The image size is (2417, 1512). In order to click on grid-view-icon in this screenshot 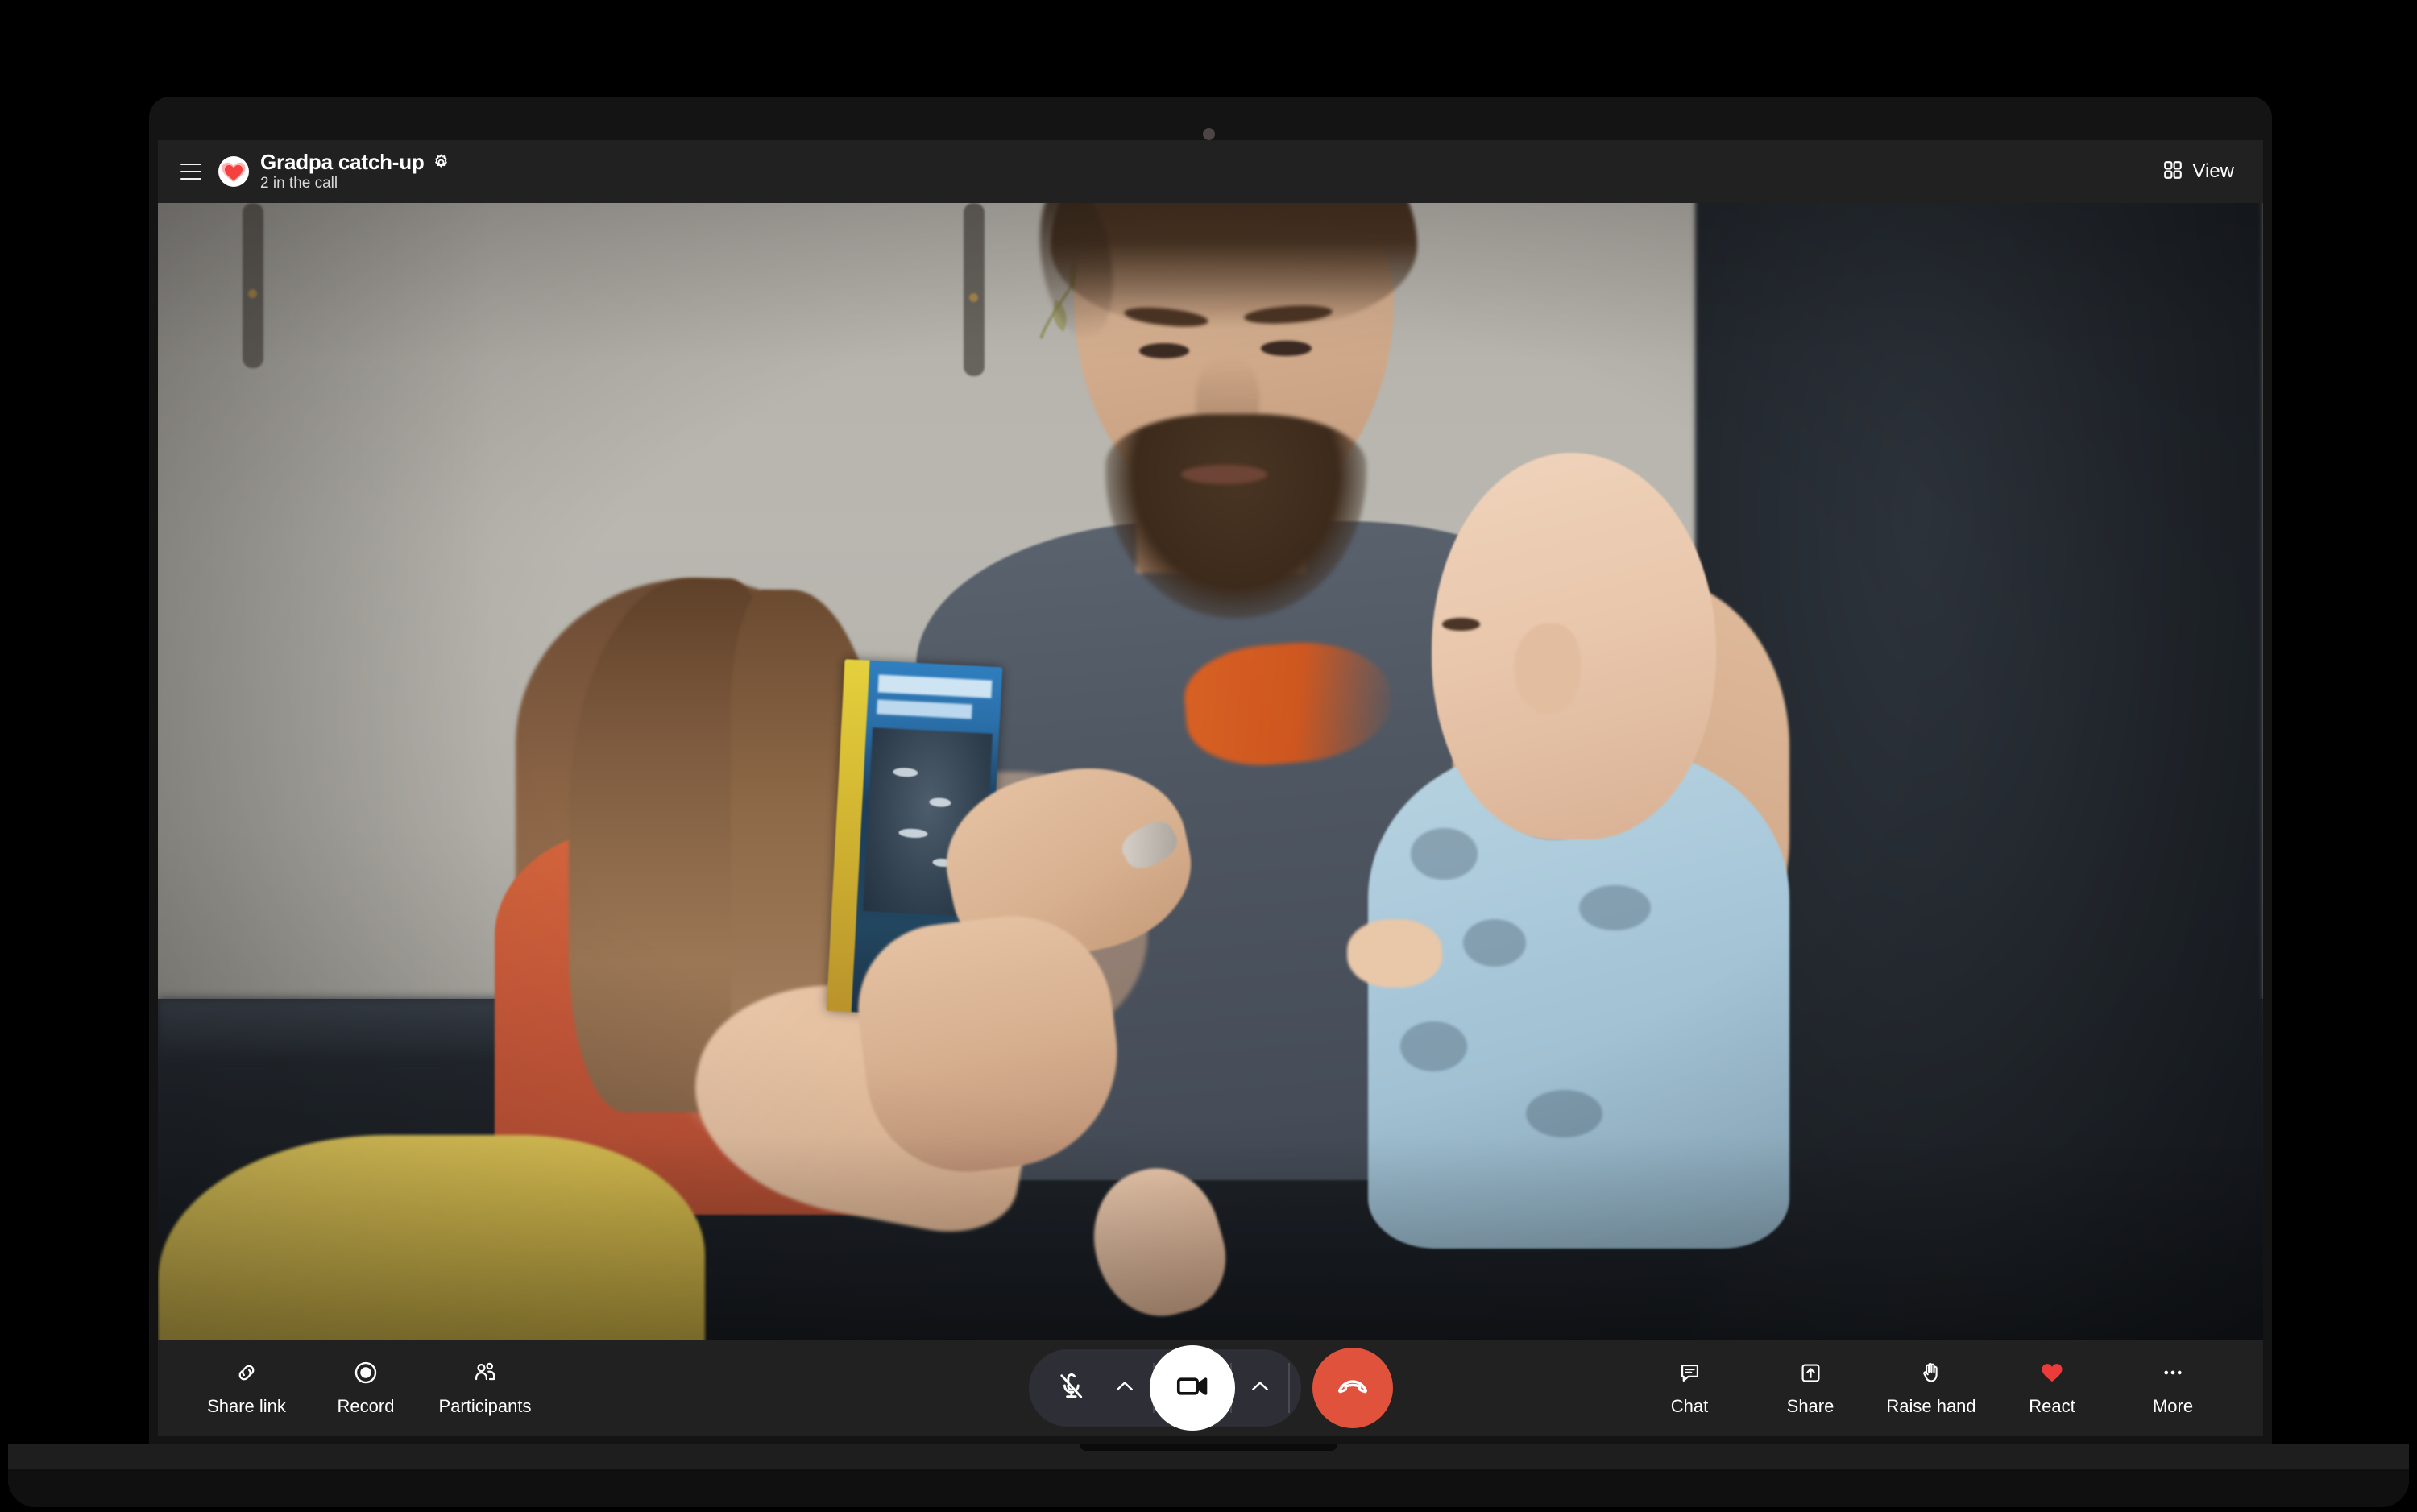, I will do `click(2172, 172)`.